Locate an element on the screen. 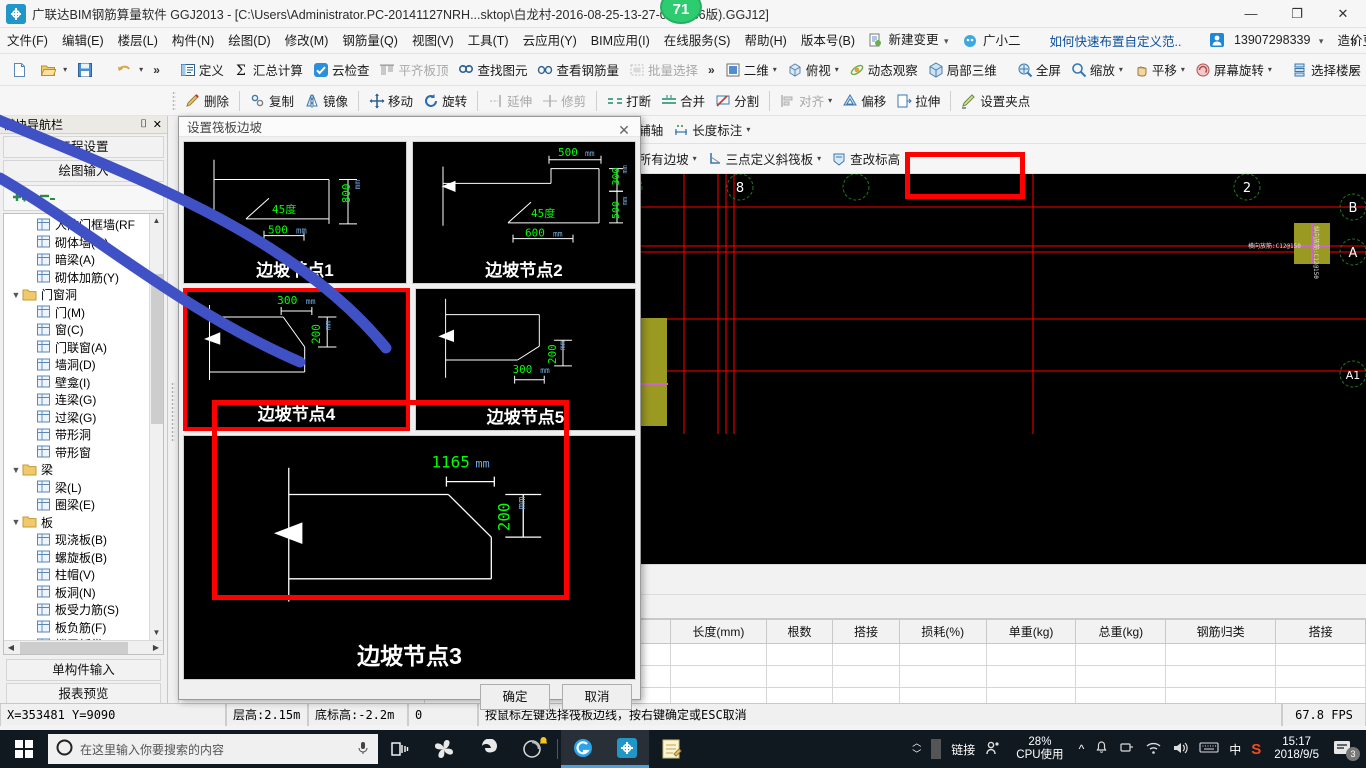 This screenshot has width=1366, height=768. table-column-header: 总重(kg) is located at coordinates (1121, 631).